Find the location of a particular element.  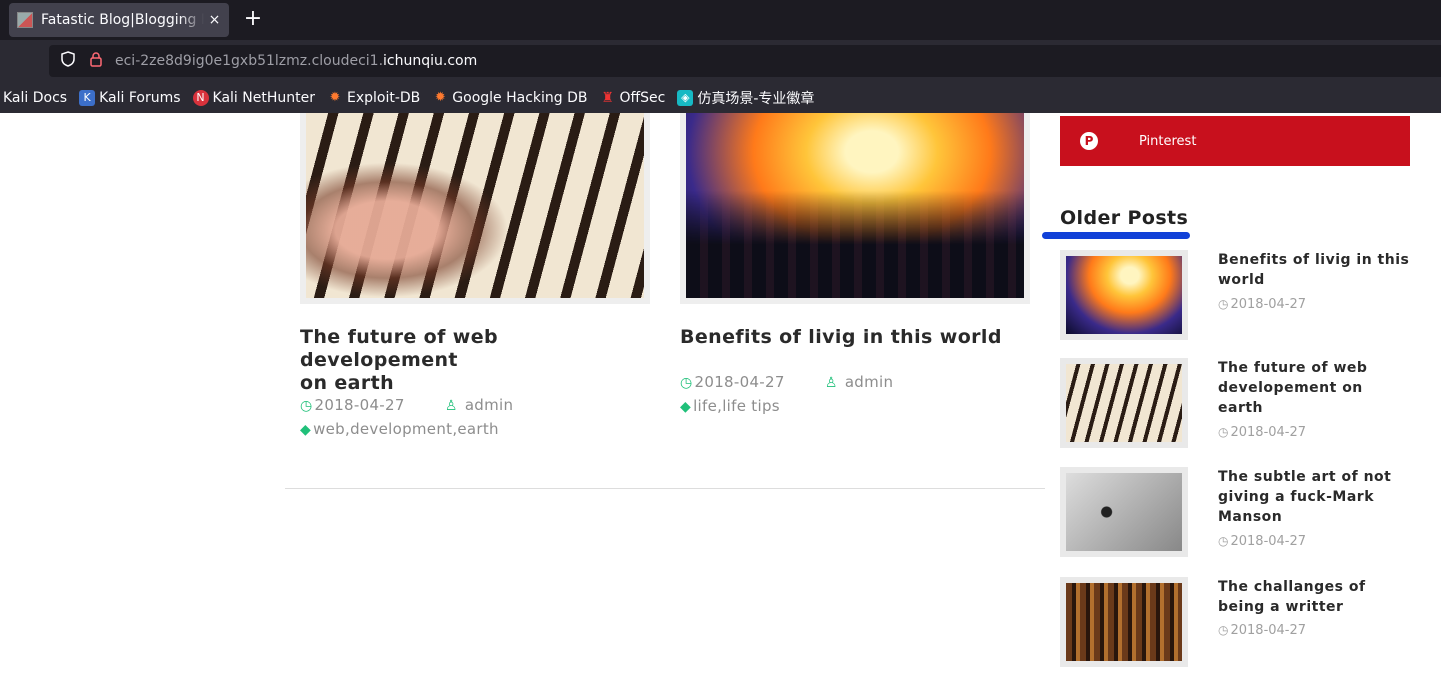

bookmark-kali-nethunter: N Kali NetHunter is located at coordinates (253, 97).